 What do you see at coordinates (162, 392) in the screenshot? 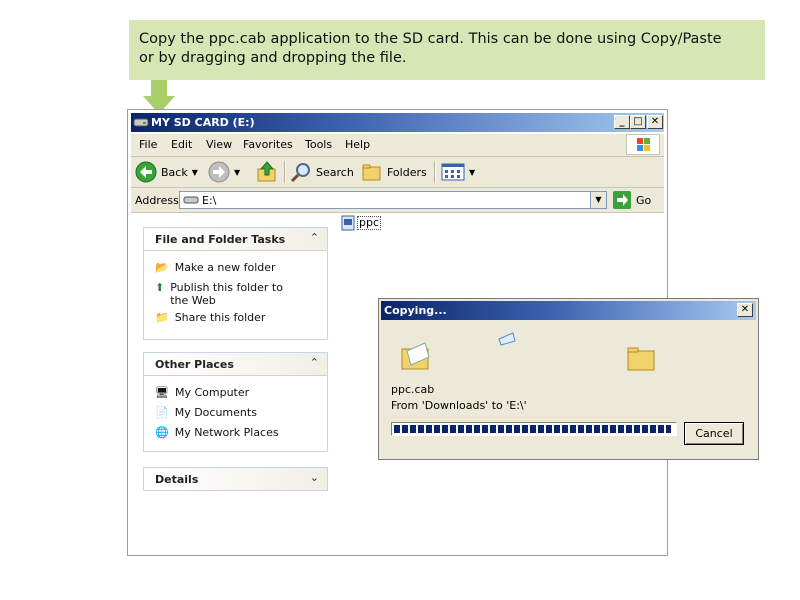
I see `computer-icon: 🖥` at bounding box center [162, 392].